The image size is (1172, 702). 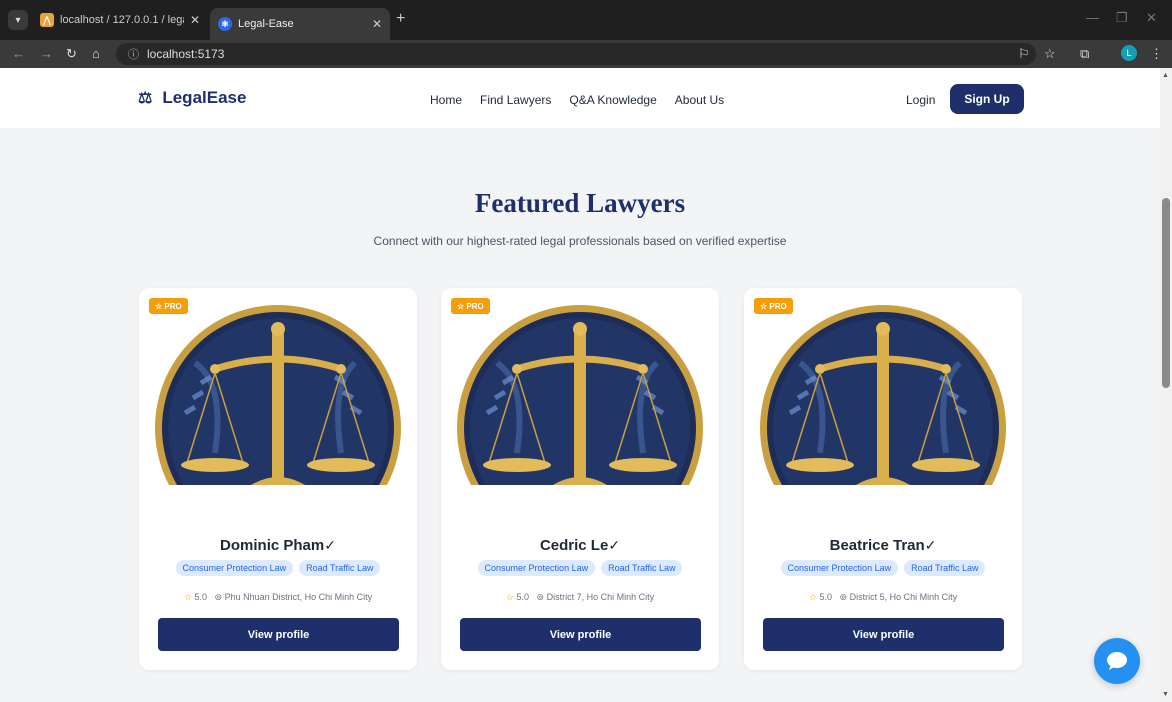 I want to click on lawyer-meta: ☆ 5.0 ⊚ District 5, Ho Chi Minh City, so click(x=883, y=597).